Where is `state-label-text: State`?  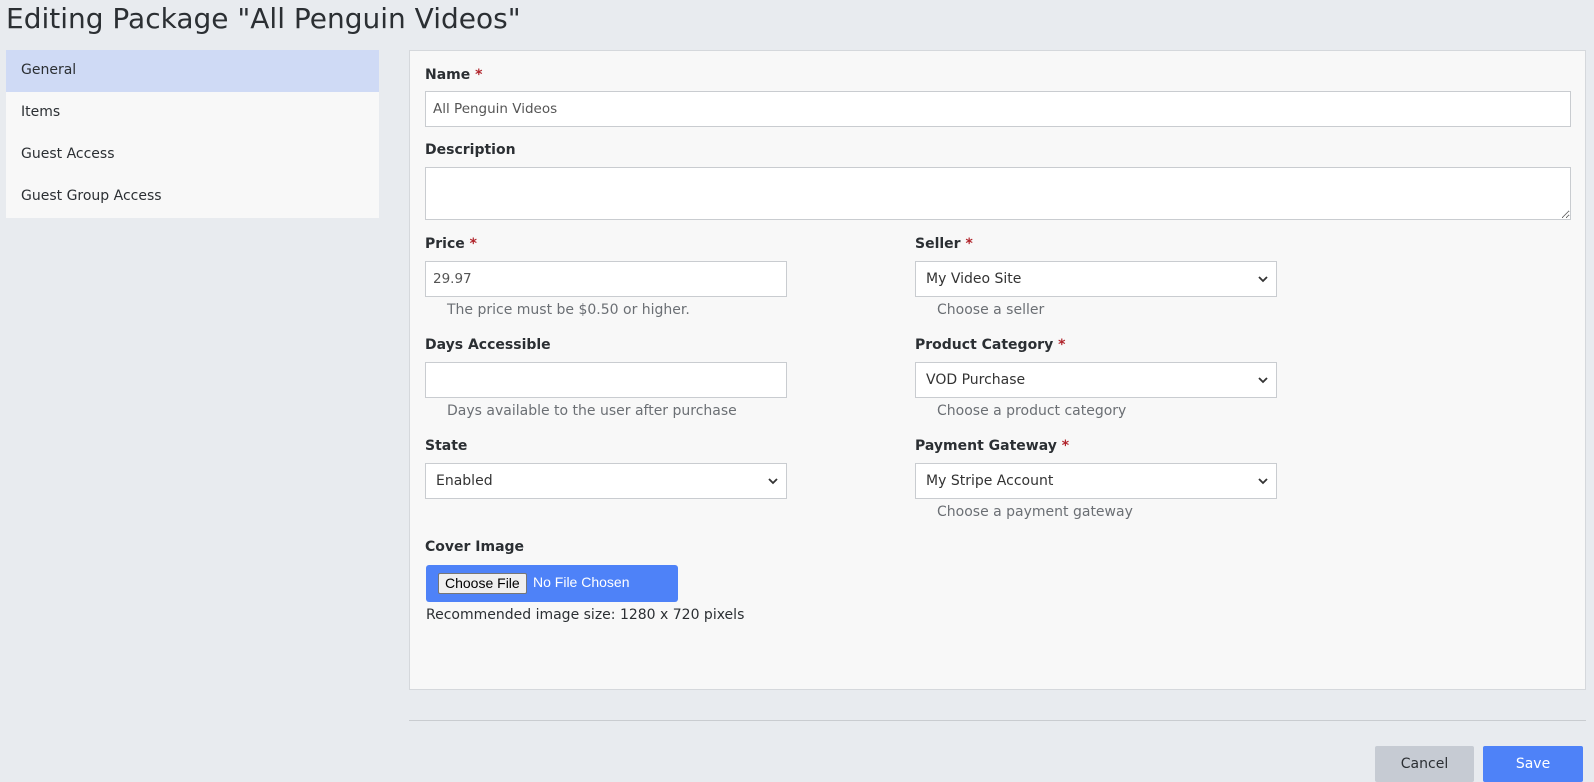
state-label-text: State is located at coordinates (446, 446).